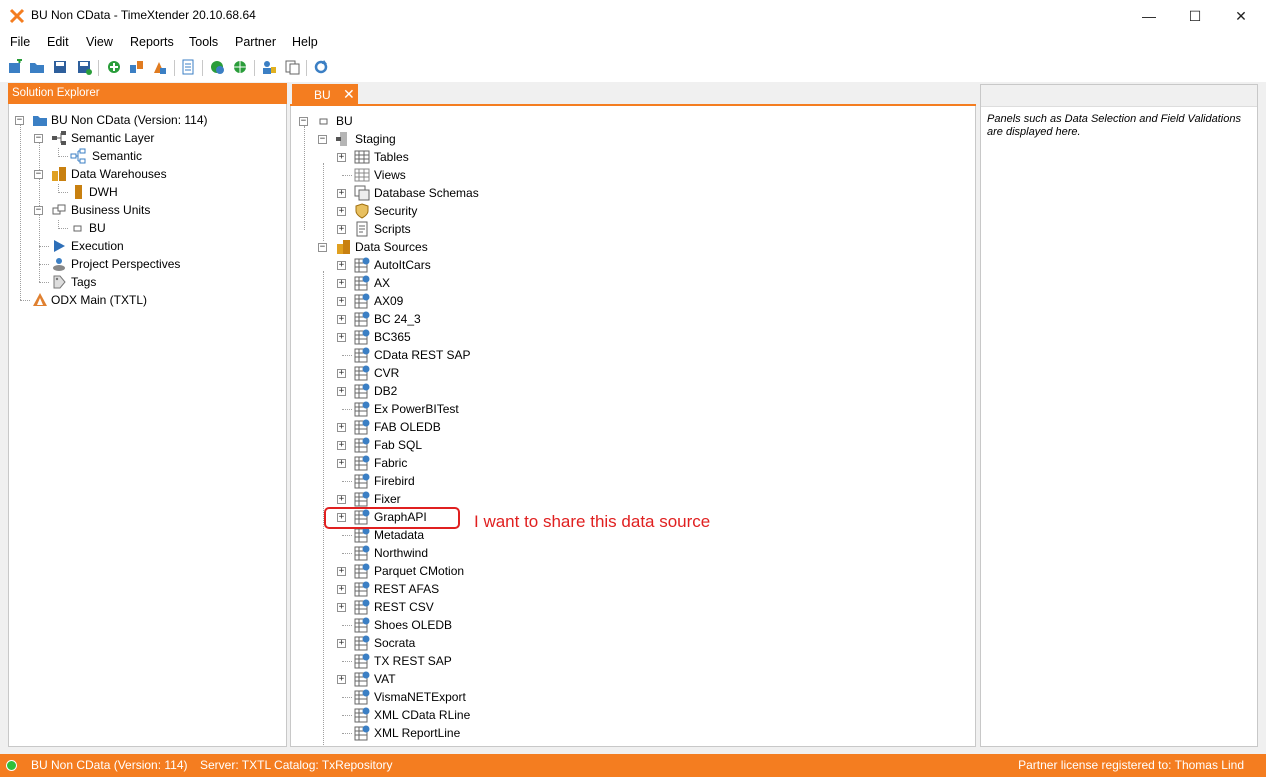 The image size is (1266, 777). Describe the element at coordinates (1195, 16) in the screenshot. I see `maximize-button: ☐` at that location.